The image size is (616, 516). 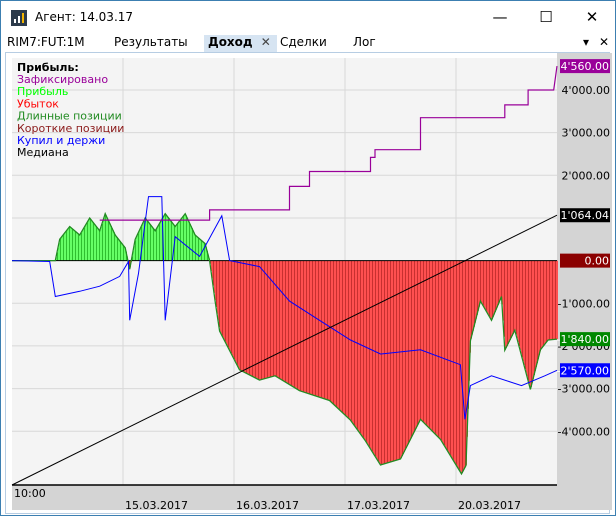 I want to click on legend-item: Медиана, so click(x=43, y=152).